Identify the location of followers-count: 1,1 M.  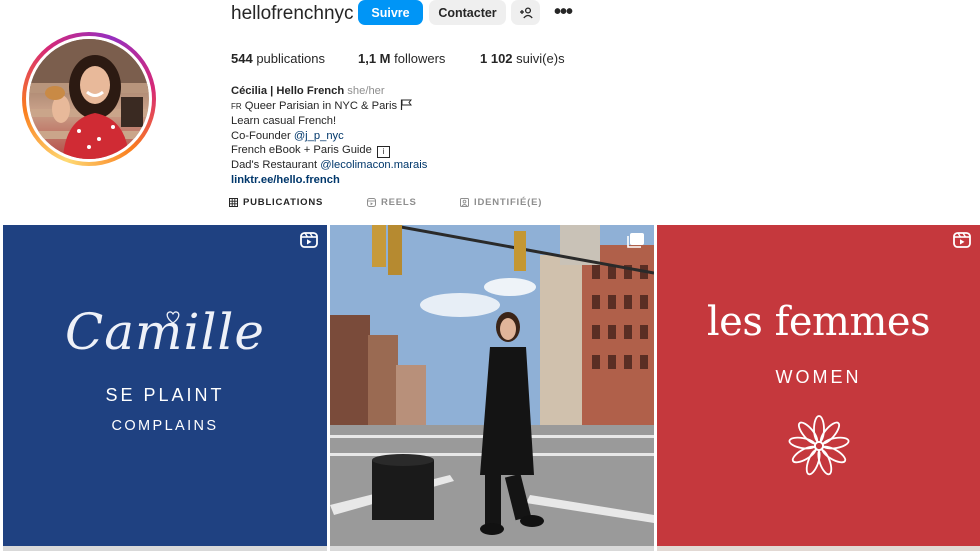
(374, 58).